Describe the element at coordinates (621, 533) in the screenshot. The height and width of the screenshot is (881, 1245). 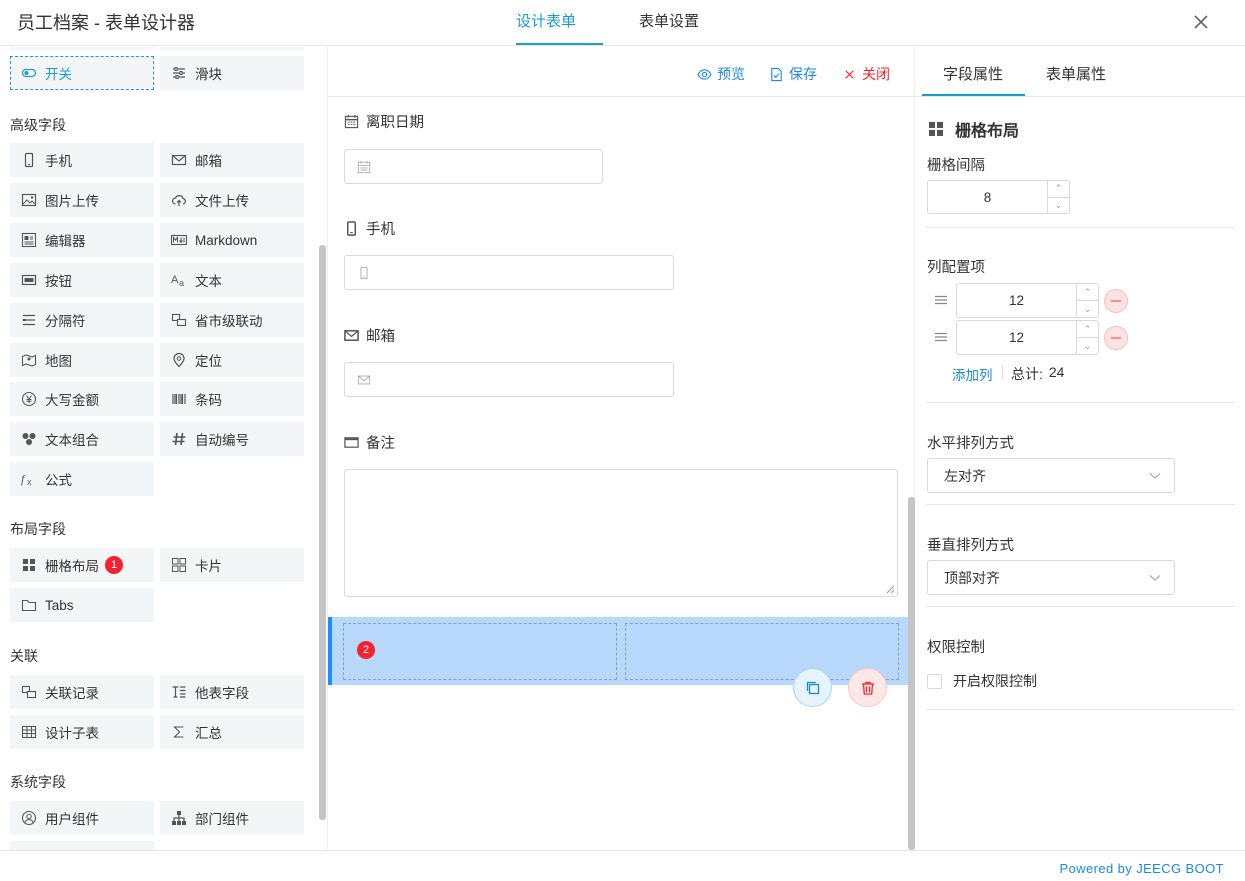
I see `remark-textarea` at that location.